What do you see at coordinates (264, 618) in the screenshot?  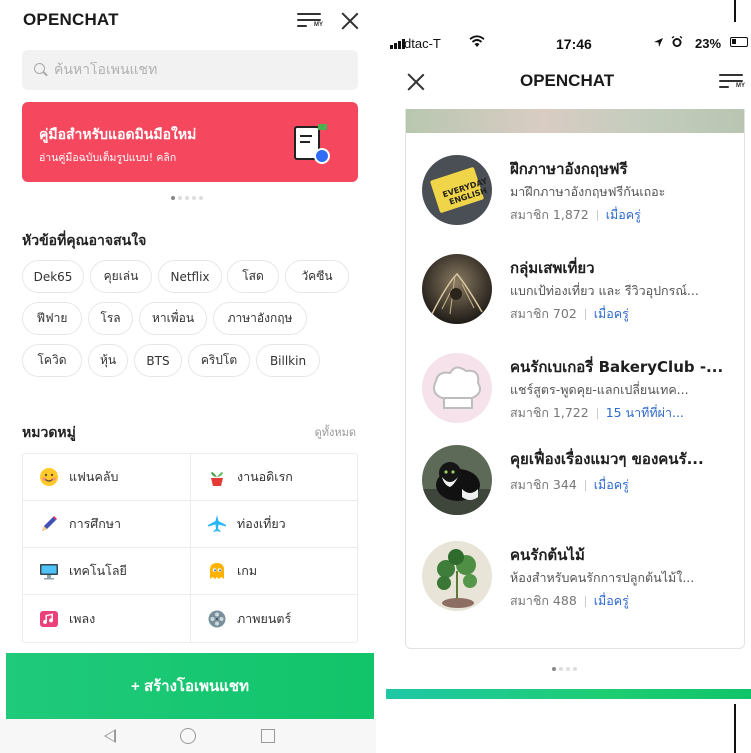 I see `category-label: ภาพยนตร์` at bounding box center [264, 618].